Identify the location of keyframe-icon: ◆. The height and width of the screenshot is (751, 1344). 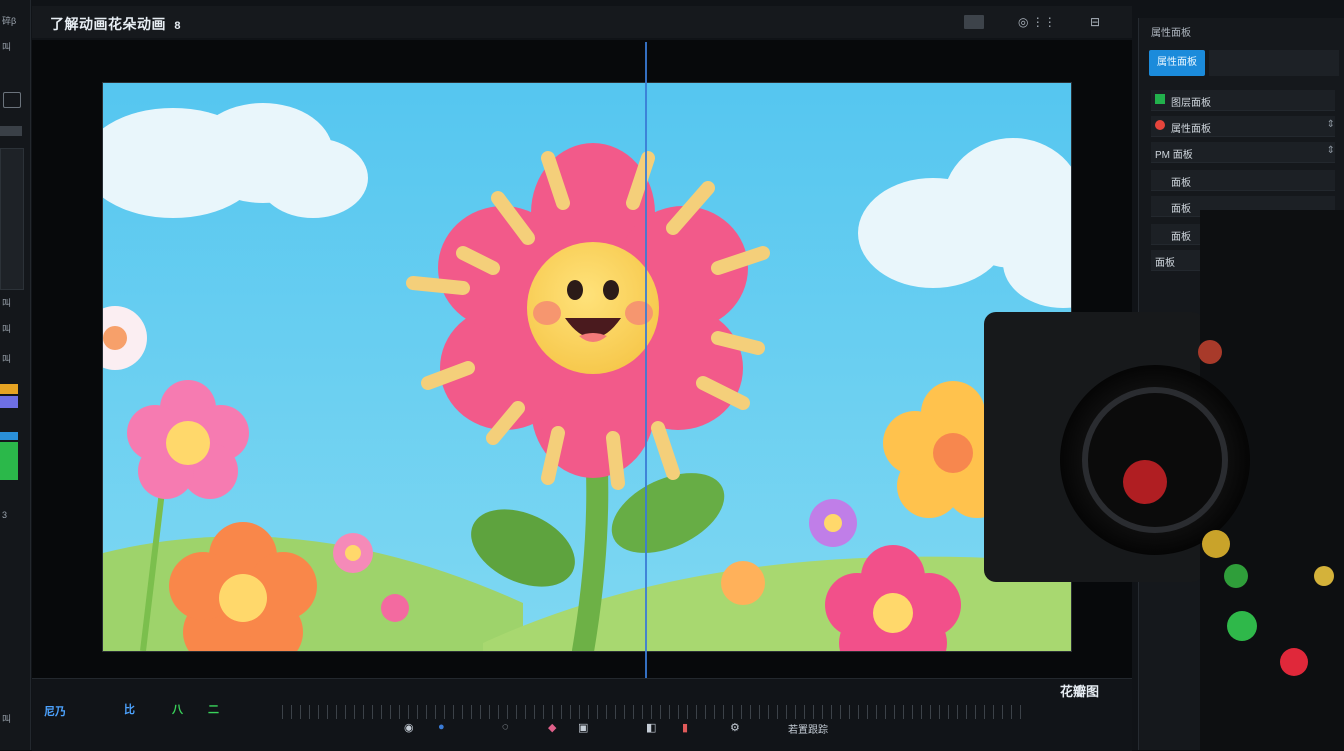
(552, 729).